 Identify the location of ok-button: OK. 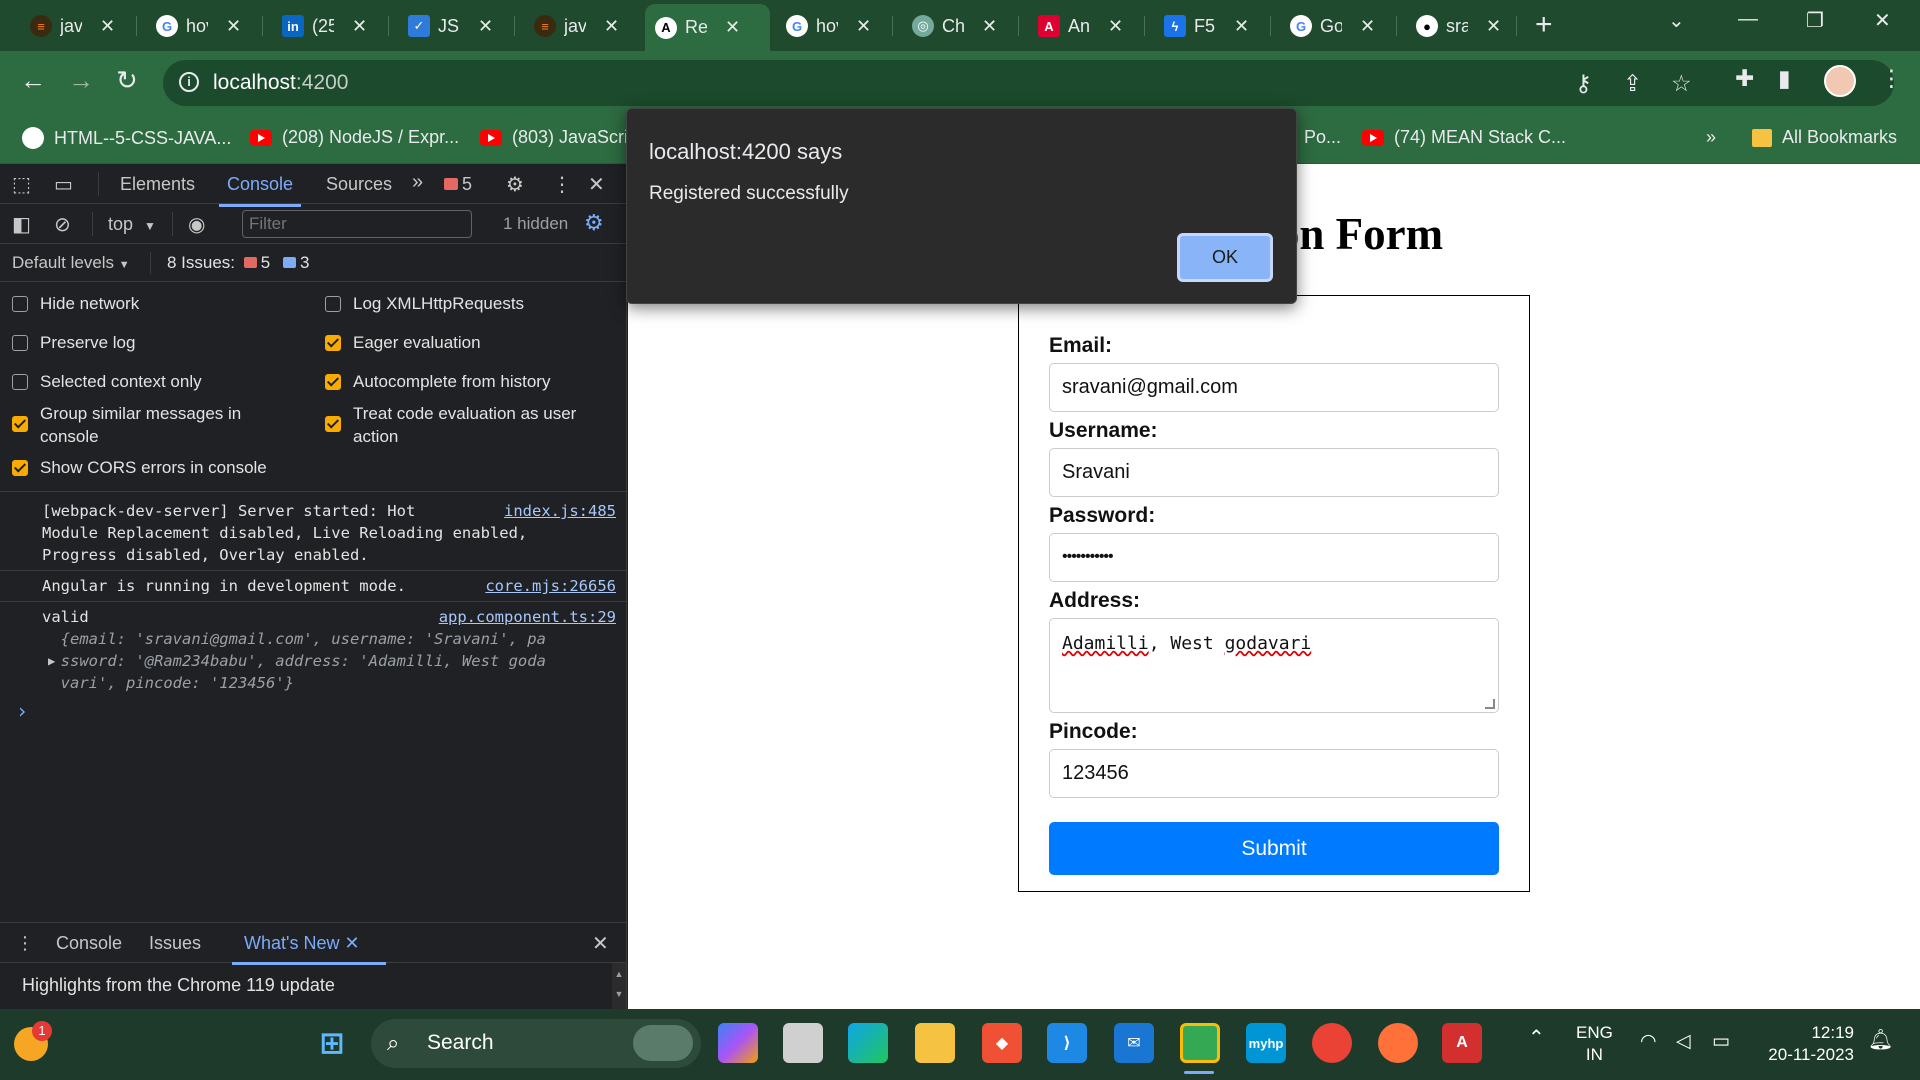
(1225, 257).